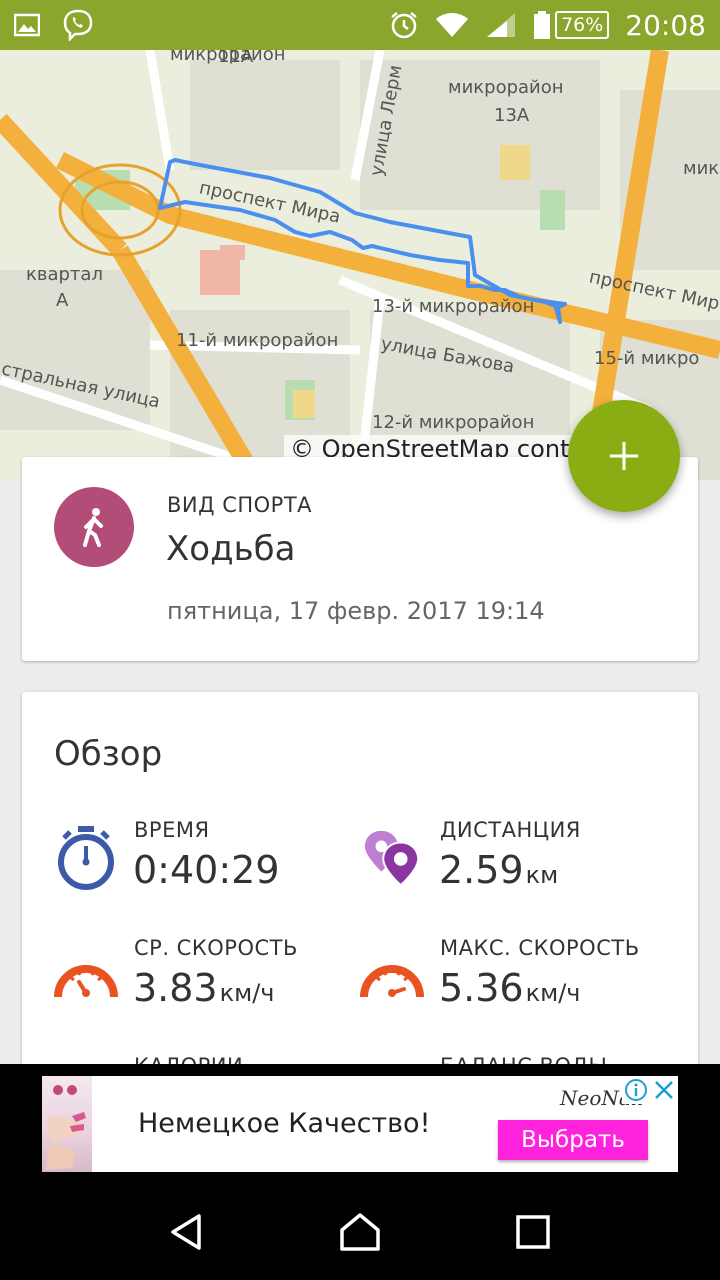  I want to click on signal-icon, so click(501, 25).